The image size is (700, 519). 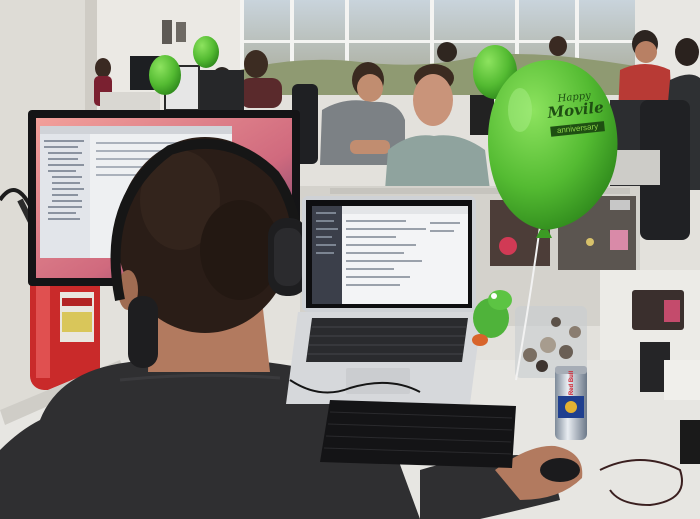 I want to click on laptop, so click(x=384, y=300).